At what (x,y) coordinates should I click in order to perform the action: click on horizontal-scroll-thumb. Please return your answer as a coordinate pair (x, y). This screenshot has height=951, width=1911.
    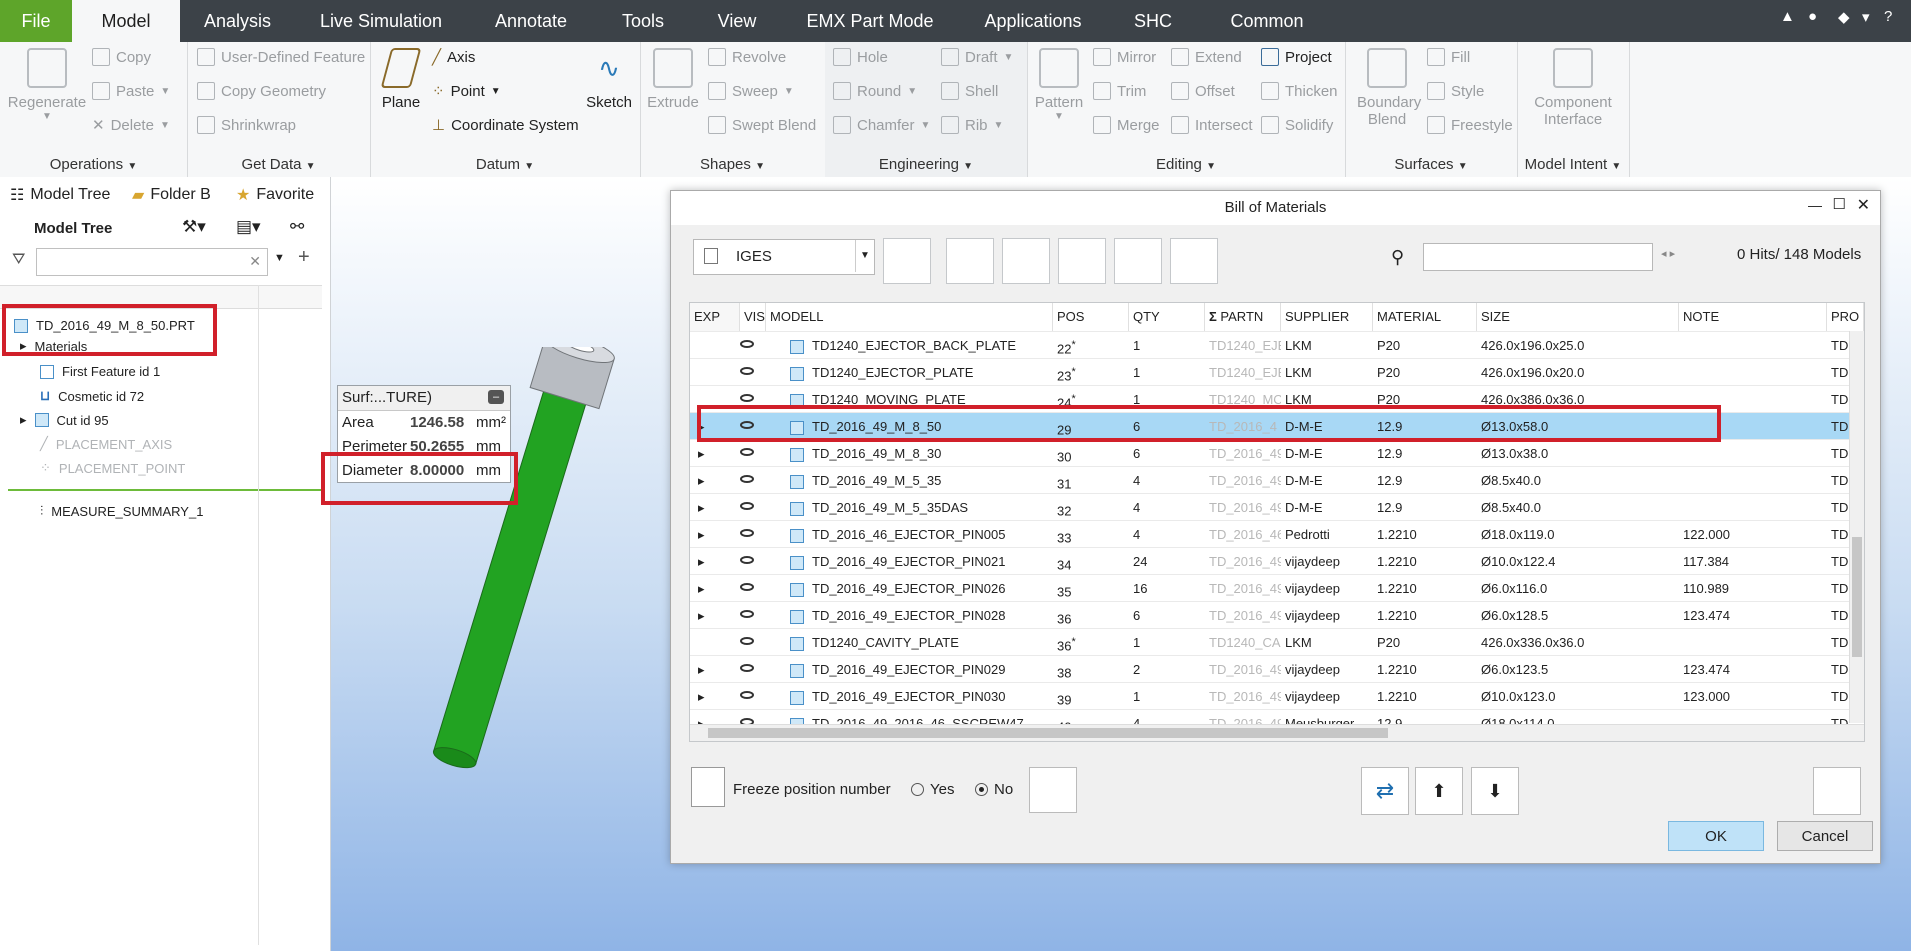
    Looking at the image, I should click on (1048, 733).